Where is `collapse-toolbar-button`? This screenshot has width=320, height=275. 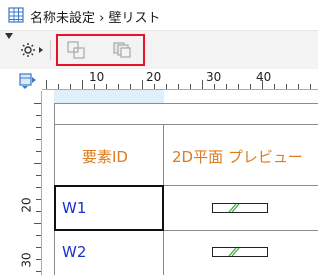
collapse-toolbar-button is located at coordinates (9, 36).